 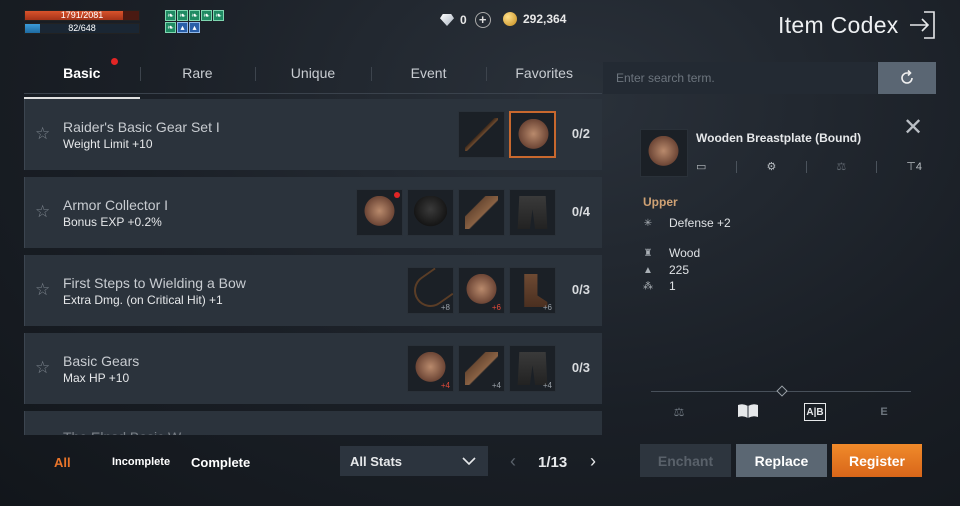 What do you see at coordinates (679, 412) in the screenshot?
I see `scale-icon: ⚖` at bounding box center [679, 412].